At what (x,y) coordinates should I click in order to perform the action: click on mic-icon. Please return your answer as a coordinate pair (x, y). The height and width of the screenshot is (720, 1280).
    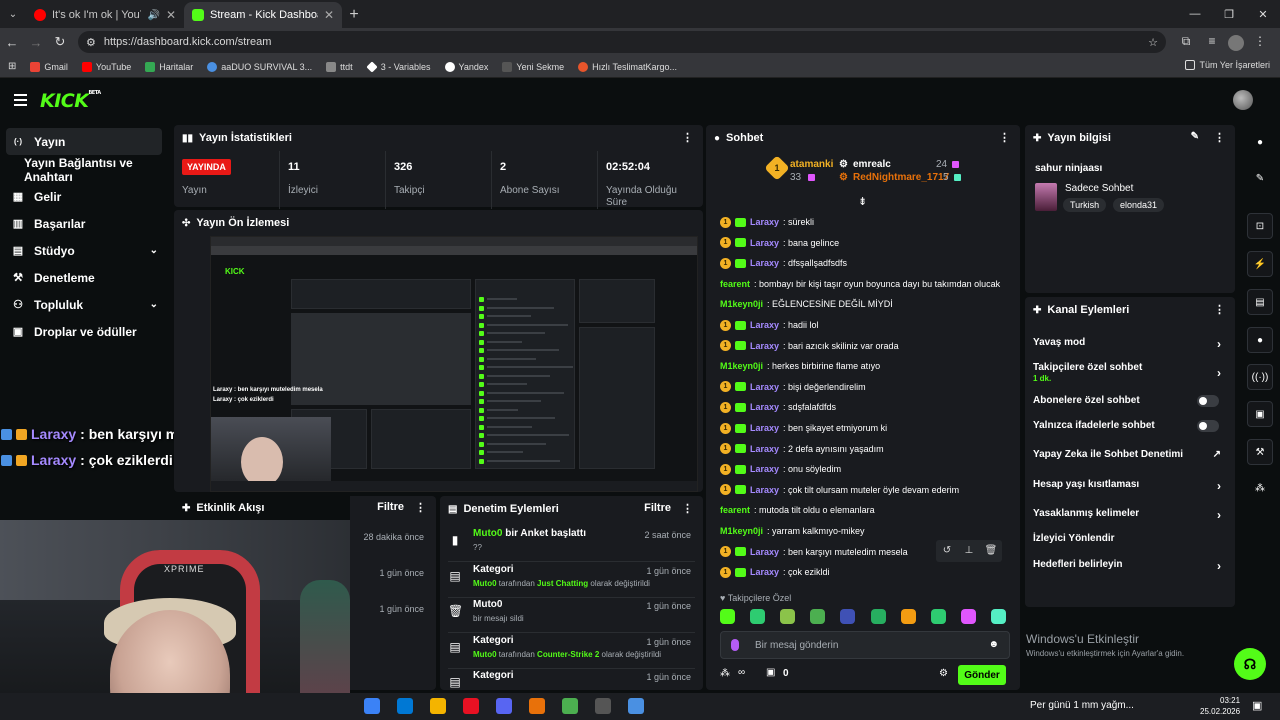
    Looking at the image, I should click on (735, 645).